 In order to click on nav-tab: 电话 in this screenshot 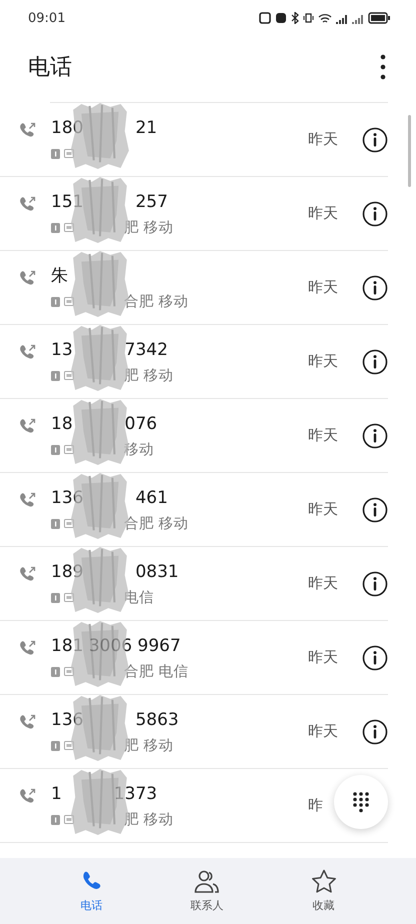, I will do `click(92, 891)`.